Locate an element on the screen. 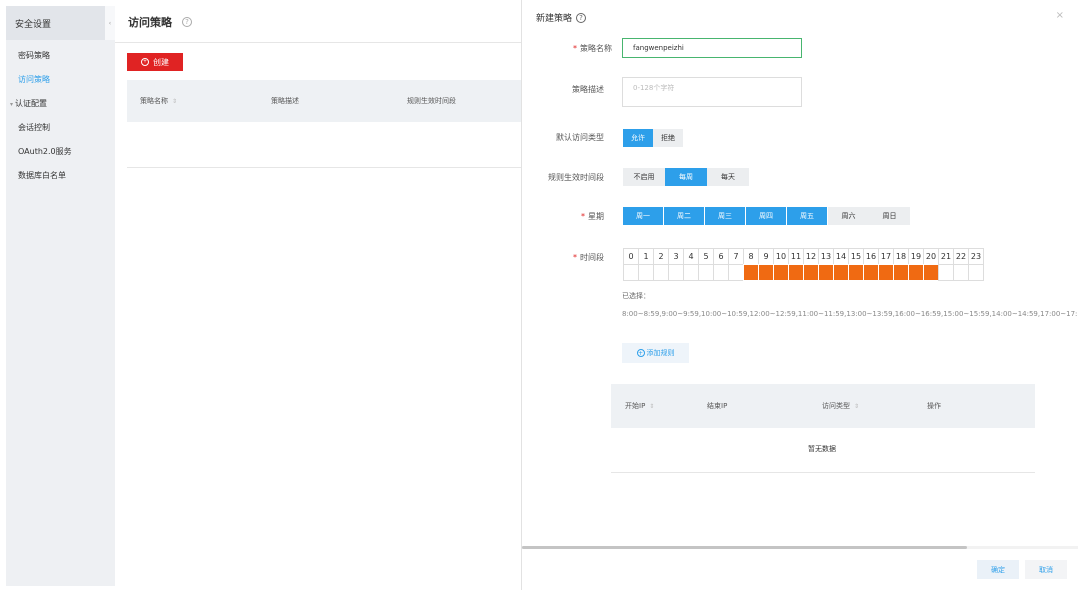 The width and height of the screenshot is (1078, 590). weekday-selector: 周一 周二 周三 周四 周五 周六 周日 is located at coordinates (766, 216).